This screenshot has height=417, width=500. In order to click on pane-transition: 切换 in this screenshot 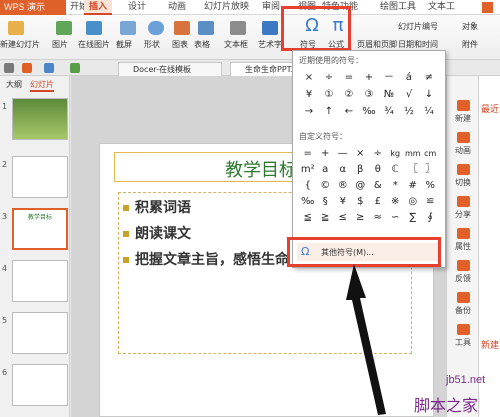, I will do `click(463, 176)`.